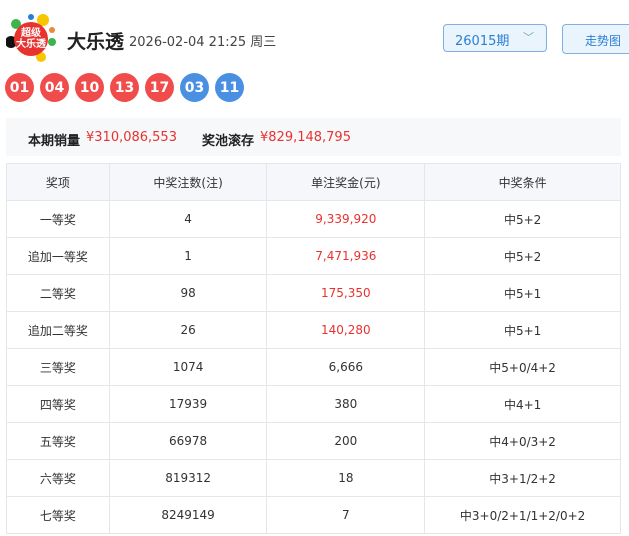 This screenshot has width=629, height=536. Describe the element at coordinates (58, 256) in the screenshot. I see `prize-level: 追加一等奖` at that location.